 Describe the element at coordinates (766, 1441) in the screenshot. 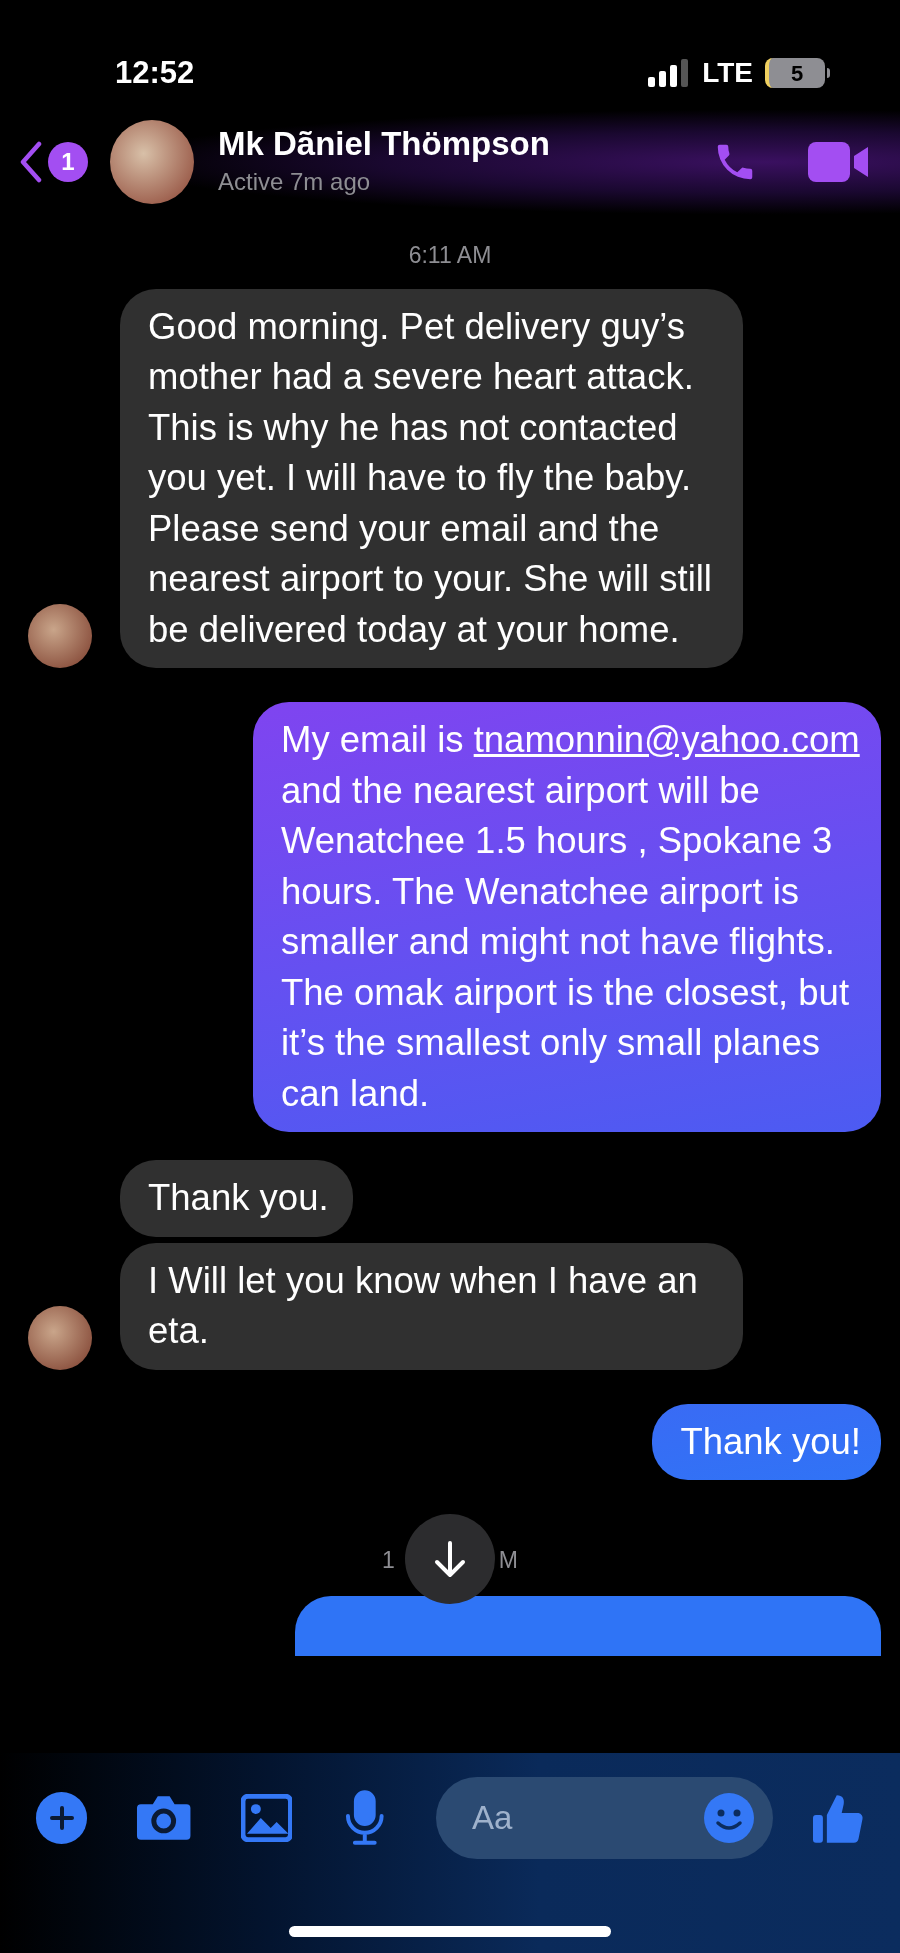

I see `sent-message: Thank you!` at that location.